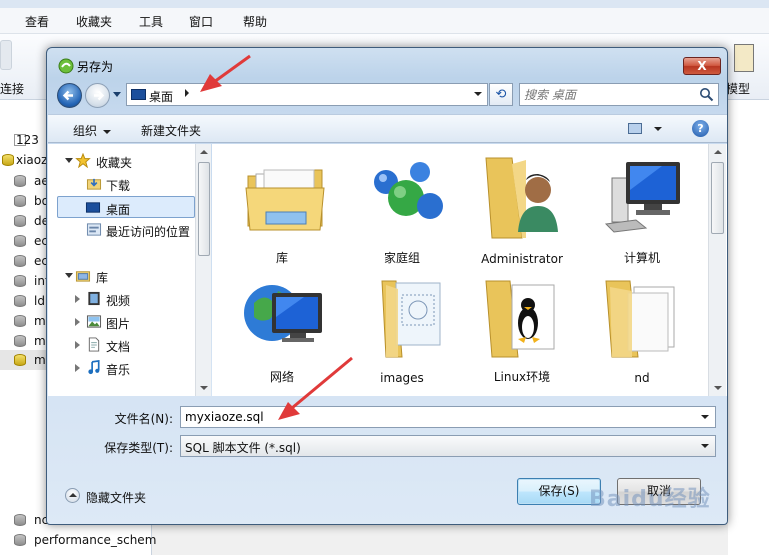 The image size is (769, 555). Describe the element at coordinates (307, 94) in the screenshot. I see `address-bar: 桌面` at that location.